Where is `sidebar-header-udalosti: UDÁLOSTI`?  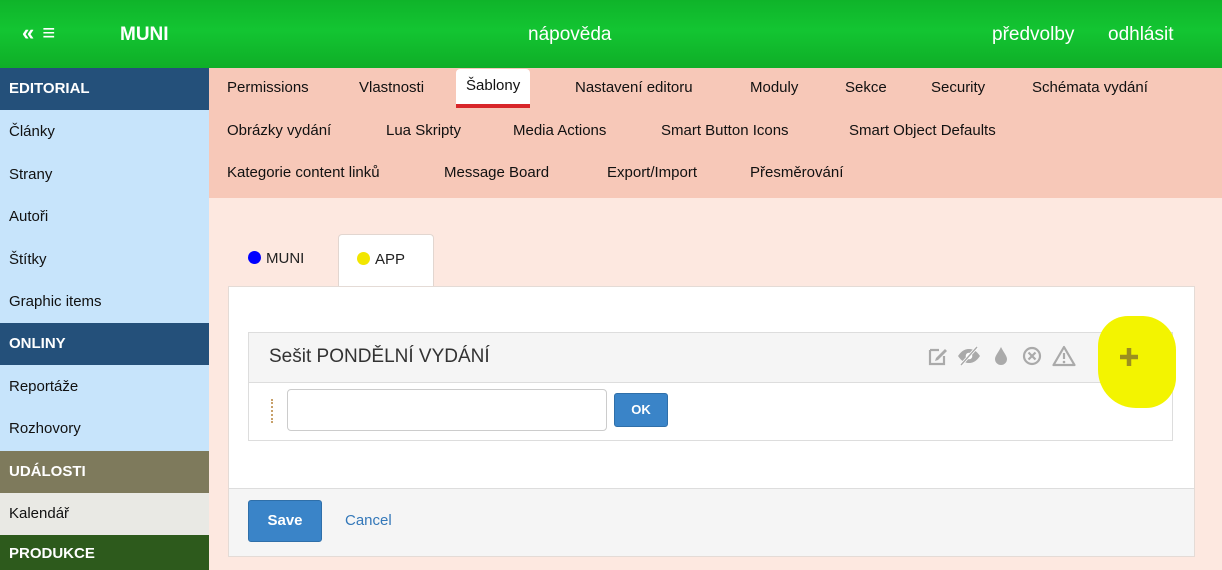
sidebar-header-udalosti: UDÁLOSTI is located at coordinates (104, 472).